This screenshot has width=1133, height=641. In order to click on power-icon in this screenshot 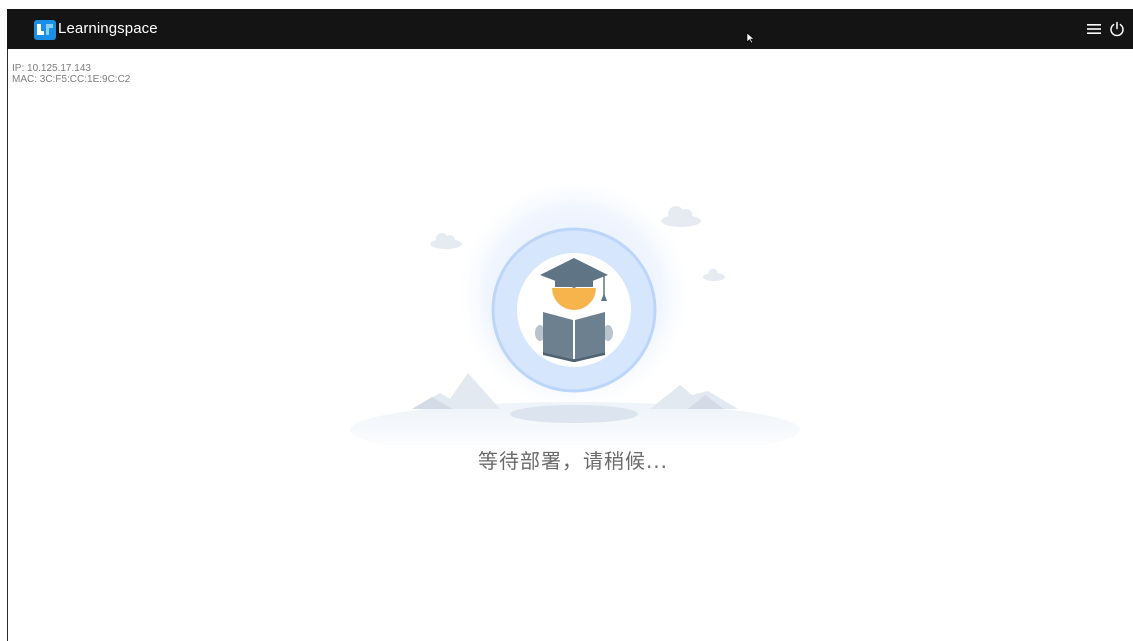, I will do `click(1117, 29)`.